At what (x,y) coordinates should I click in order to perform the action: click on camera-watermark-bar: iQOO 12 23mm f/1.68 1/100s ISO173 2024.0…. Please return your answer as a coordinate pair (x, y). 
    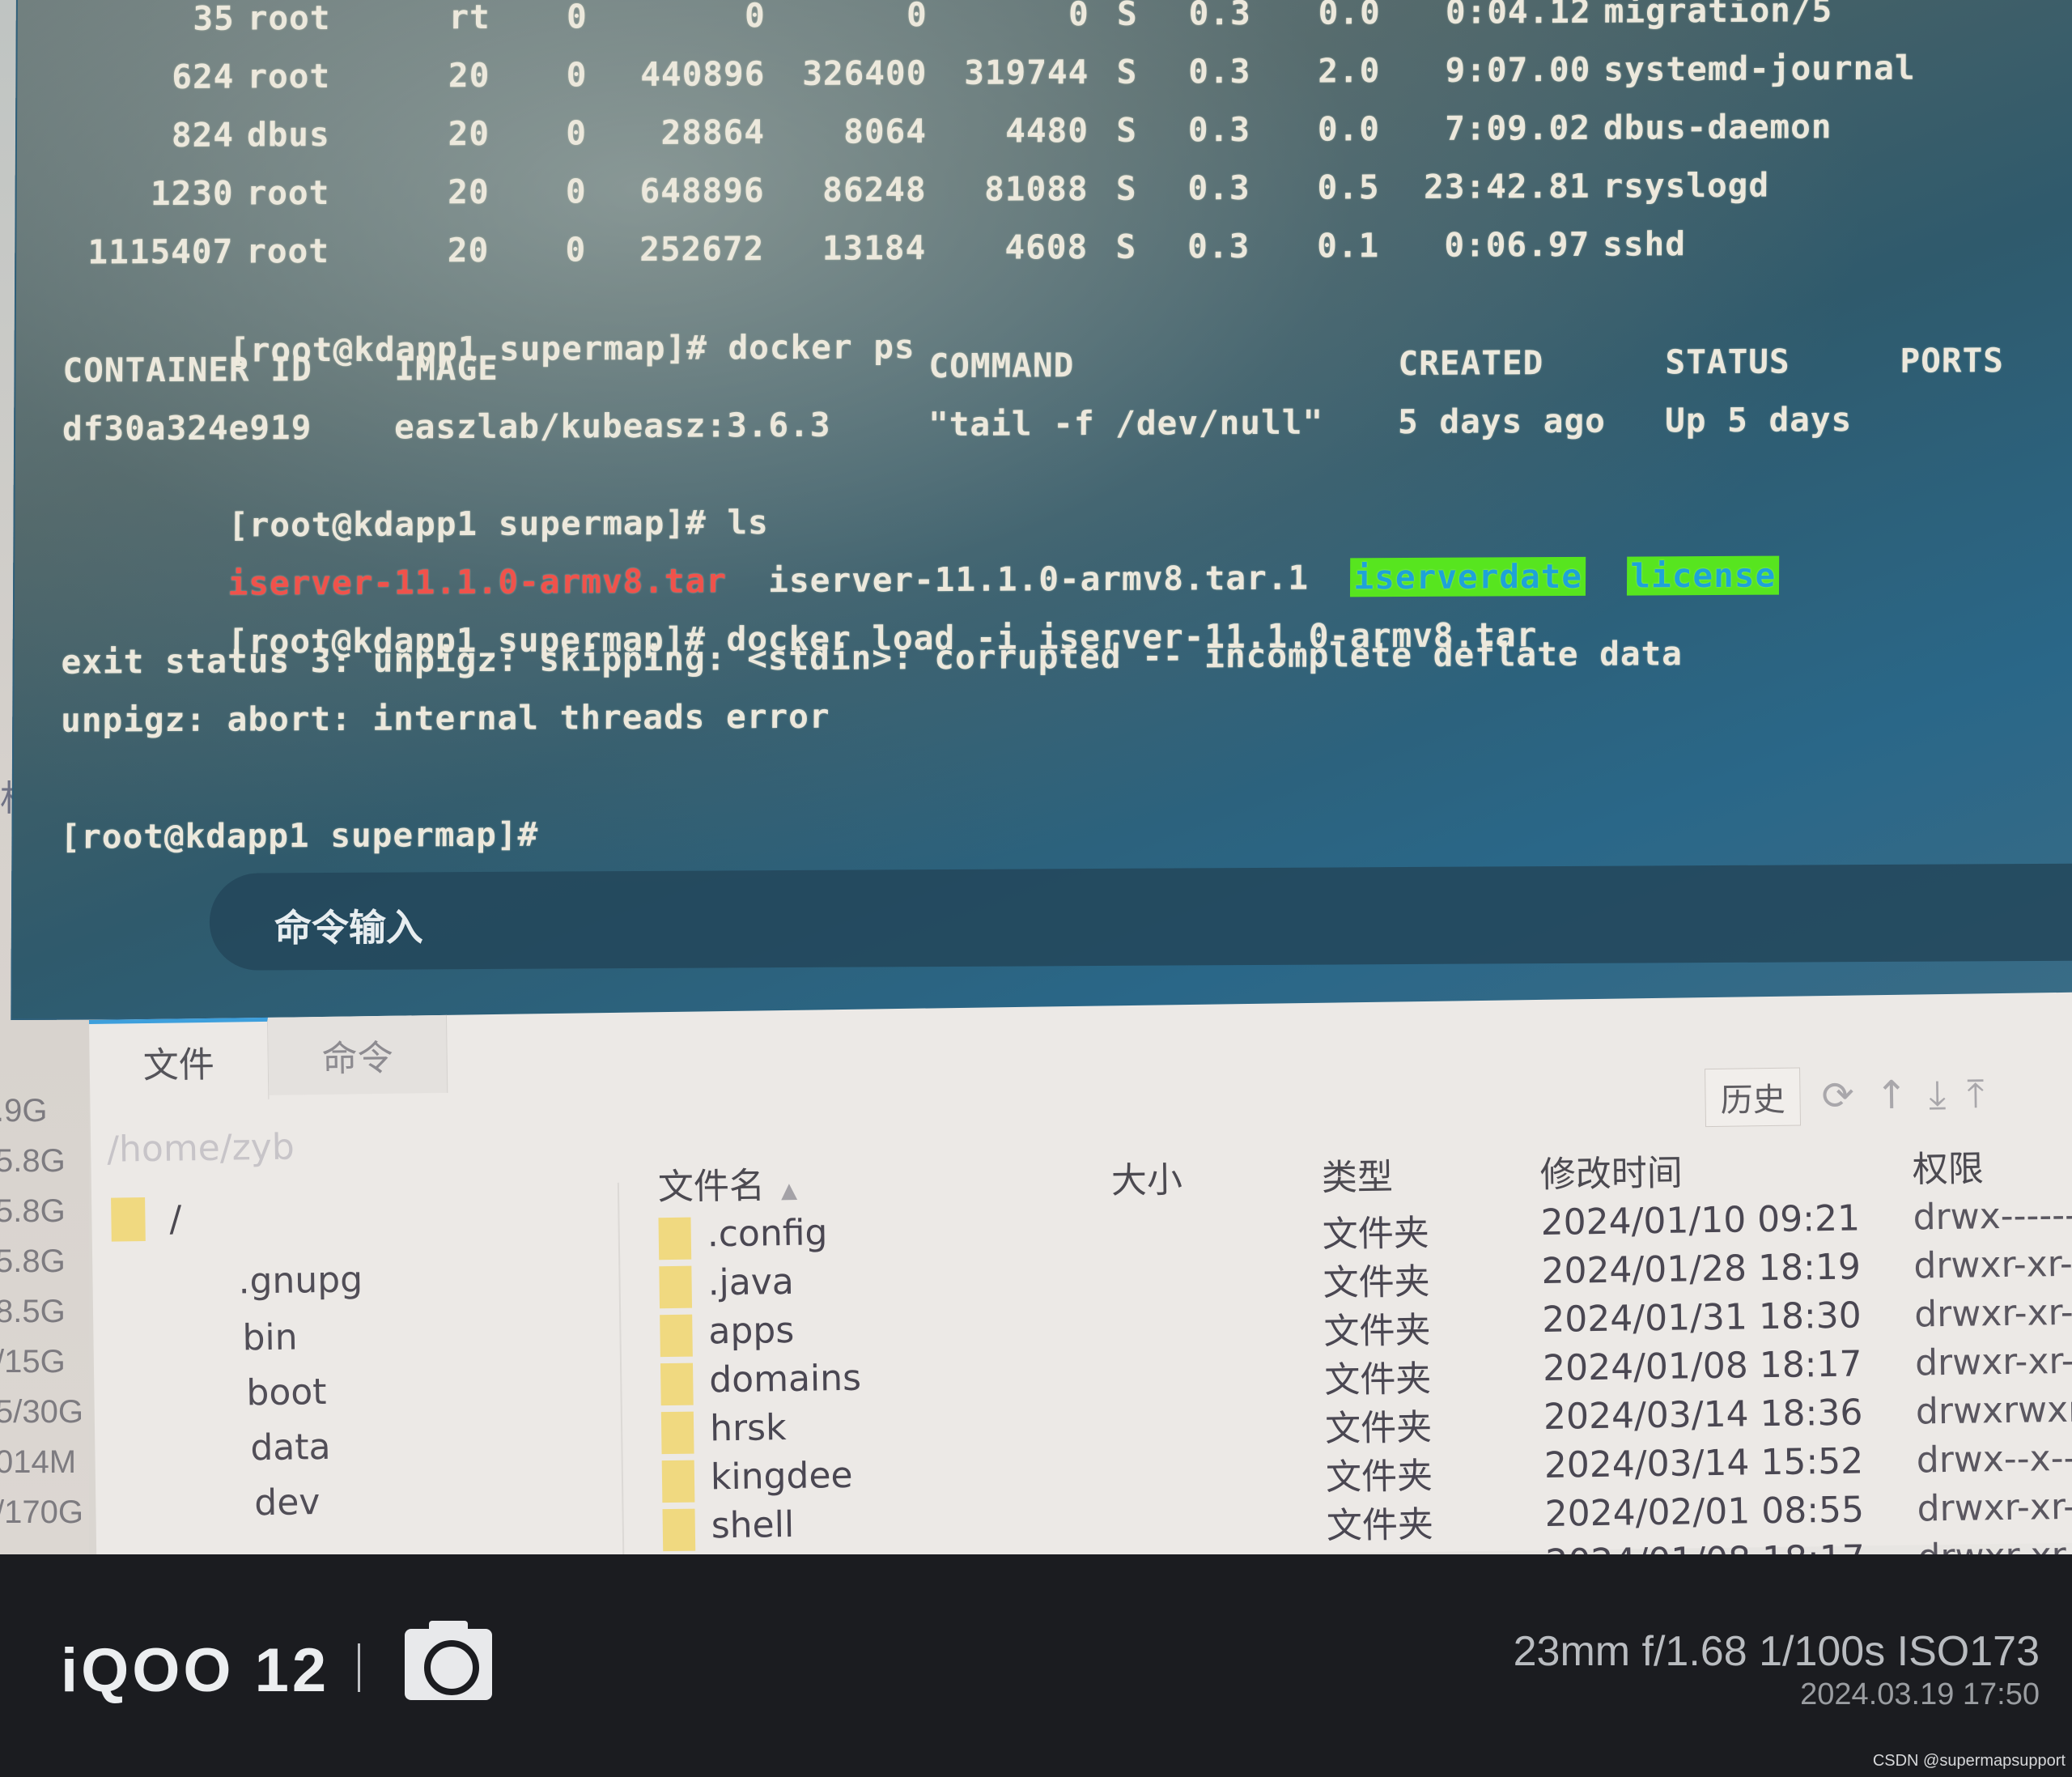
    Looking at the image, I should click on (1036, 1665).